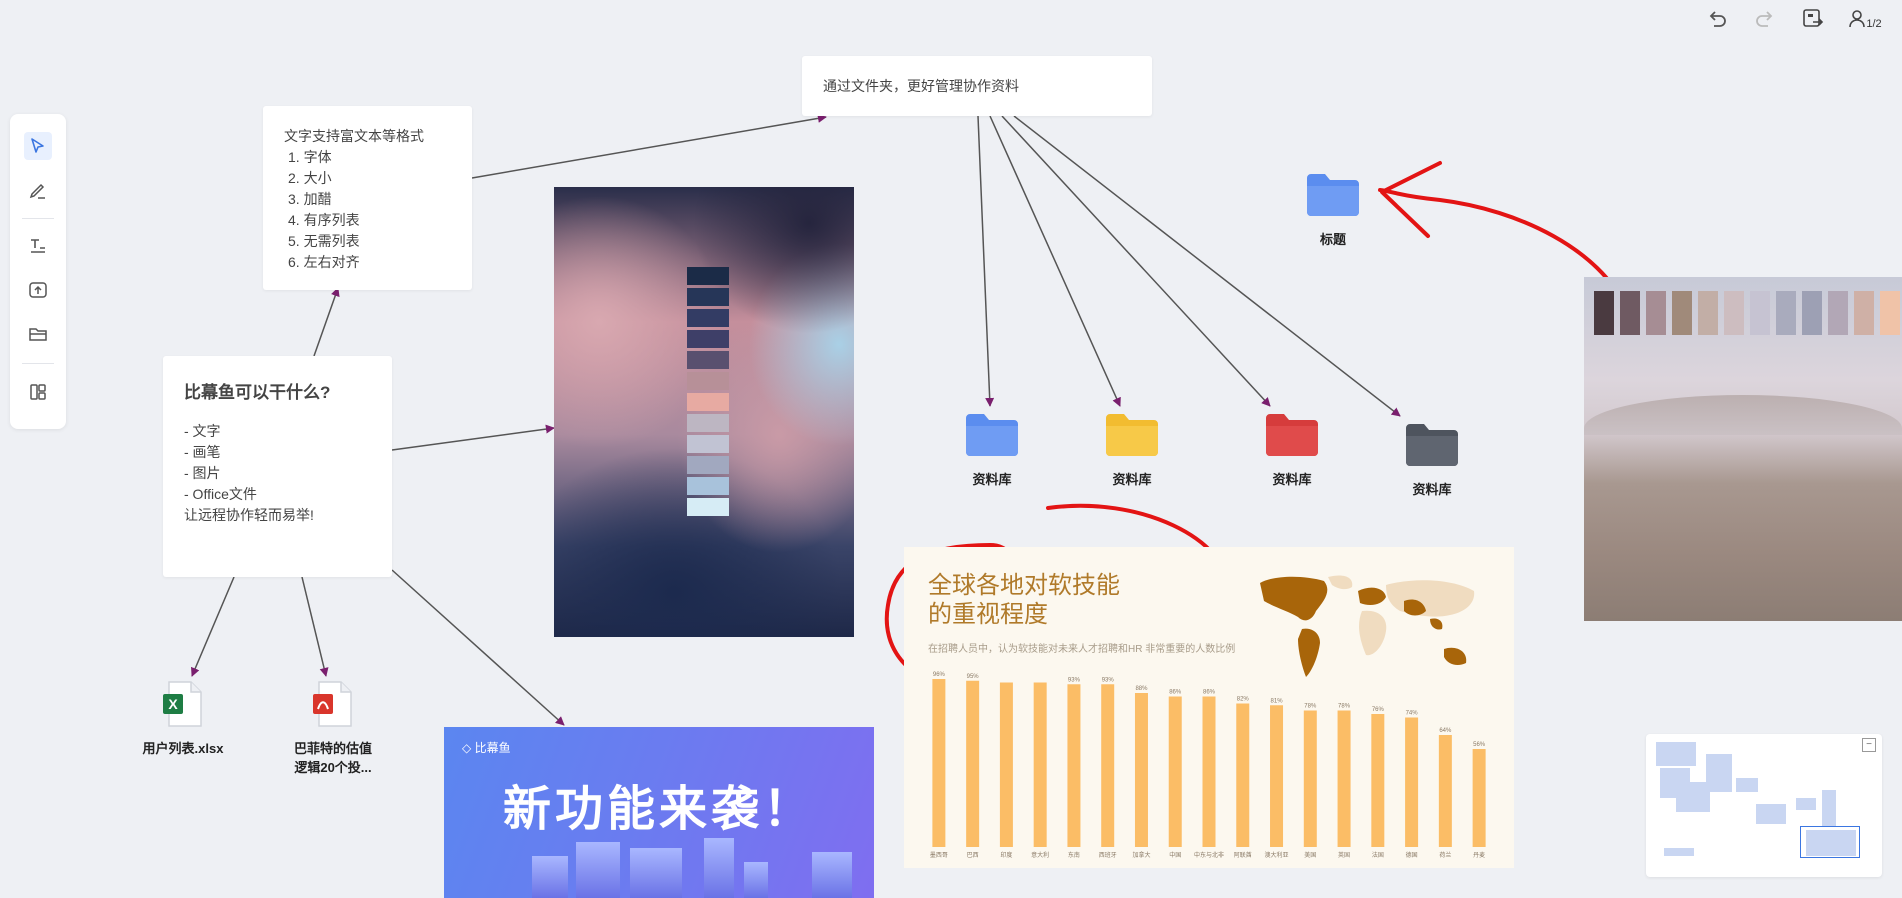 This screenshot has width=1902, height=898. I want to click on minimap-viewport, so click(1830, 842).